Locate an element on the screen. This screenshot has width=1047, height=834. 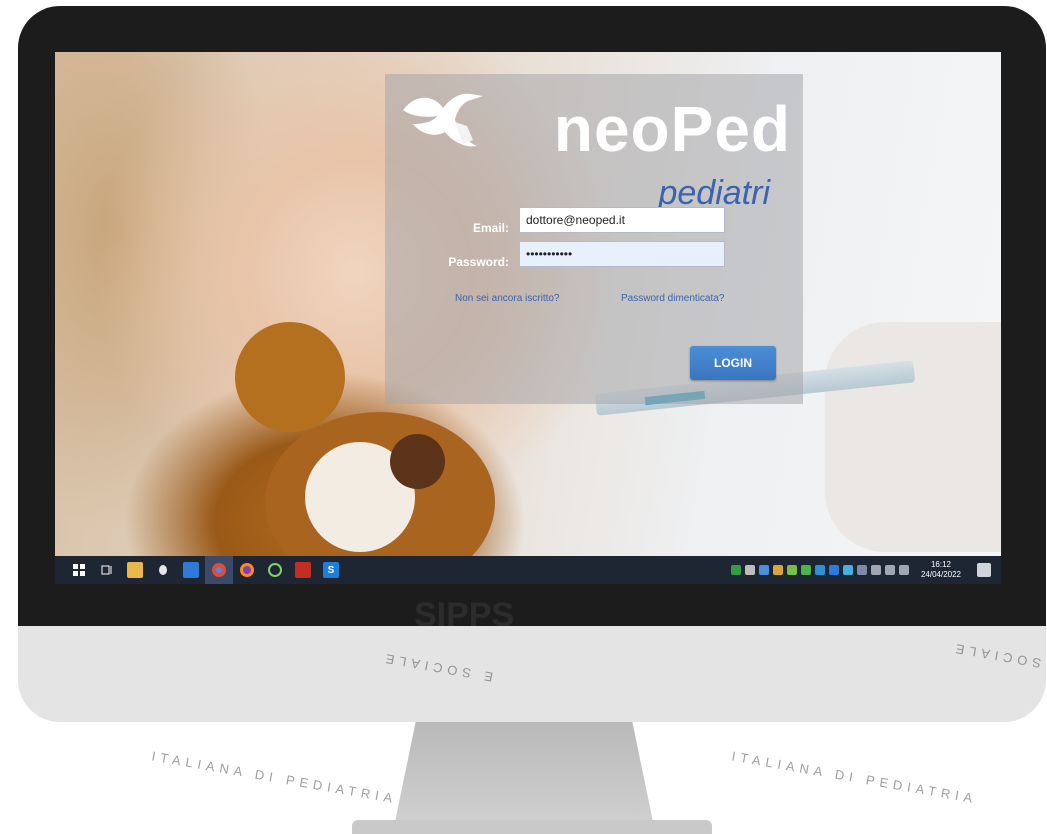
tray-dropbox-icon is located at coordinates (763, 570).